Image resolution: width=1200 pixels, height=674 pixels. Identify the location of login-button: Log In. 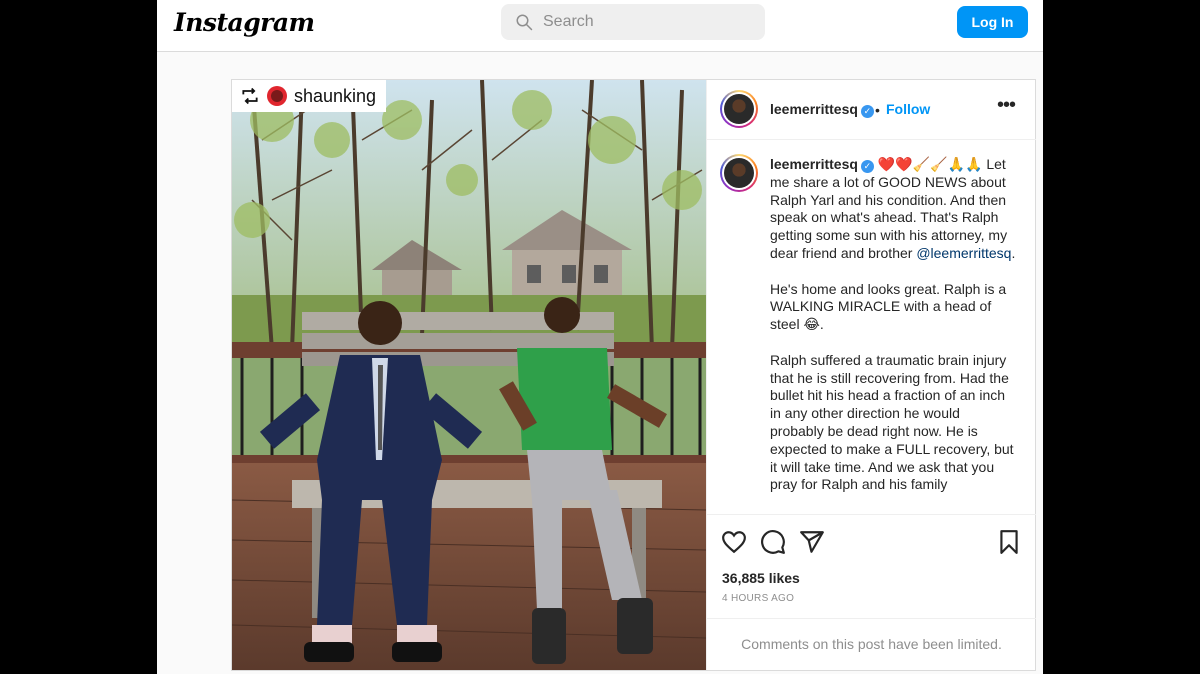
(992, 22).